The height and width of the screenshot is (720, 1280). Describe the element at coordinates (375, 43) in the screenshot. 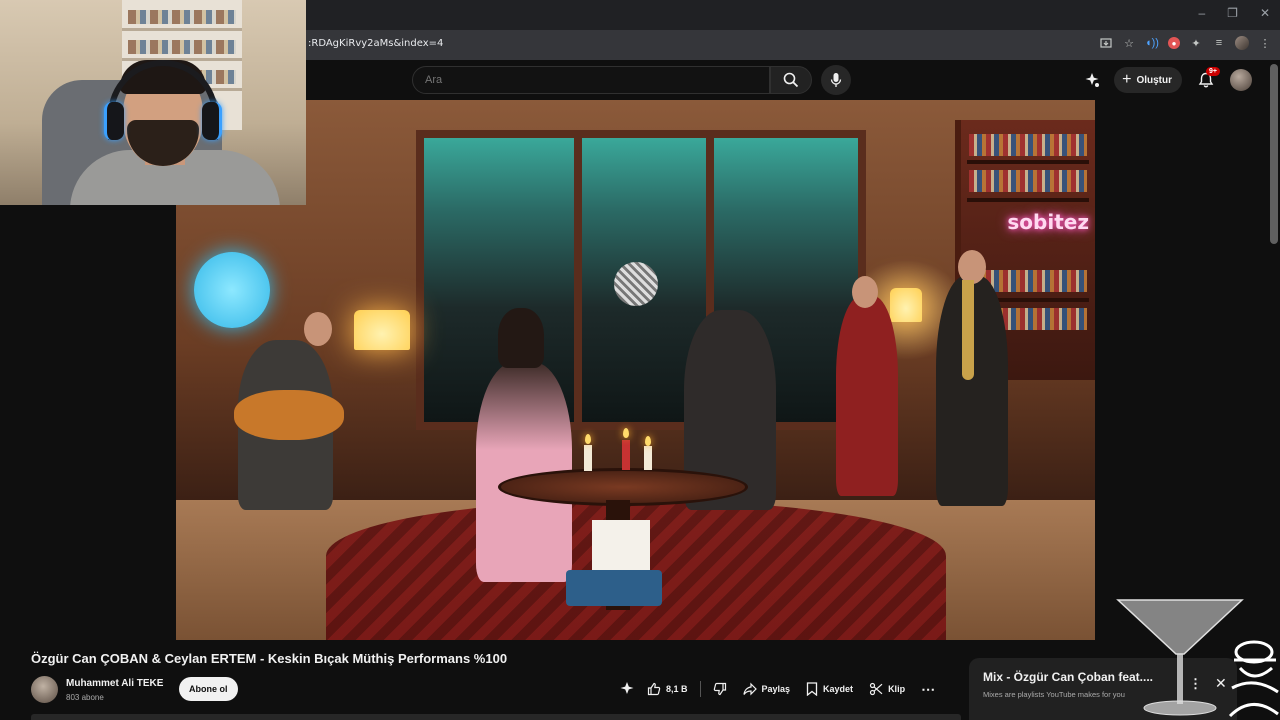

I see `url-text: :RDAgKiRvy2aMs&index=4` at that location.